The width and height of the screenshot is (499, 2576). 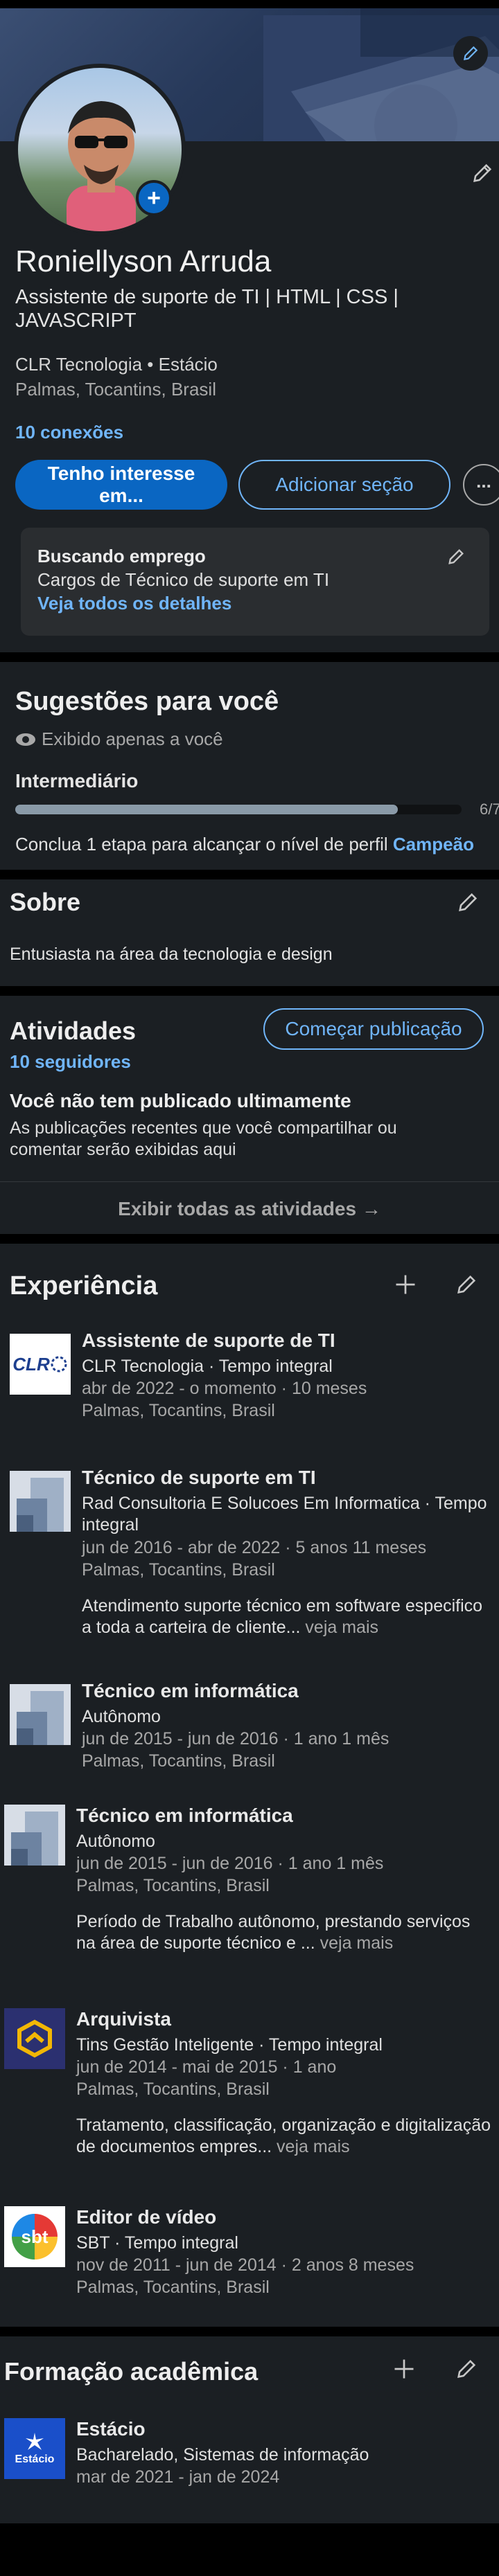 What do you see at coordinates (178, 2477) in the screenshot?
I see `education-dates: mar de 2021 - jan de 2024` at bounding box center [178, 2477].